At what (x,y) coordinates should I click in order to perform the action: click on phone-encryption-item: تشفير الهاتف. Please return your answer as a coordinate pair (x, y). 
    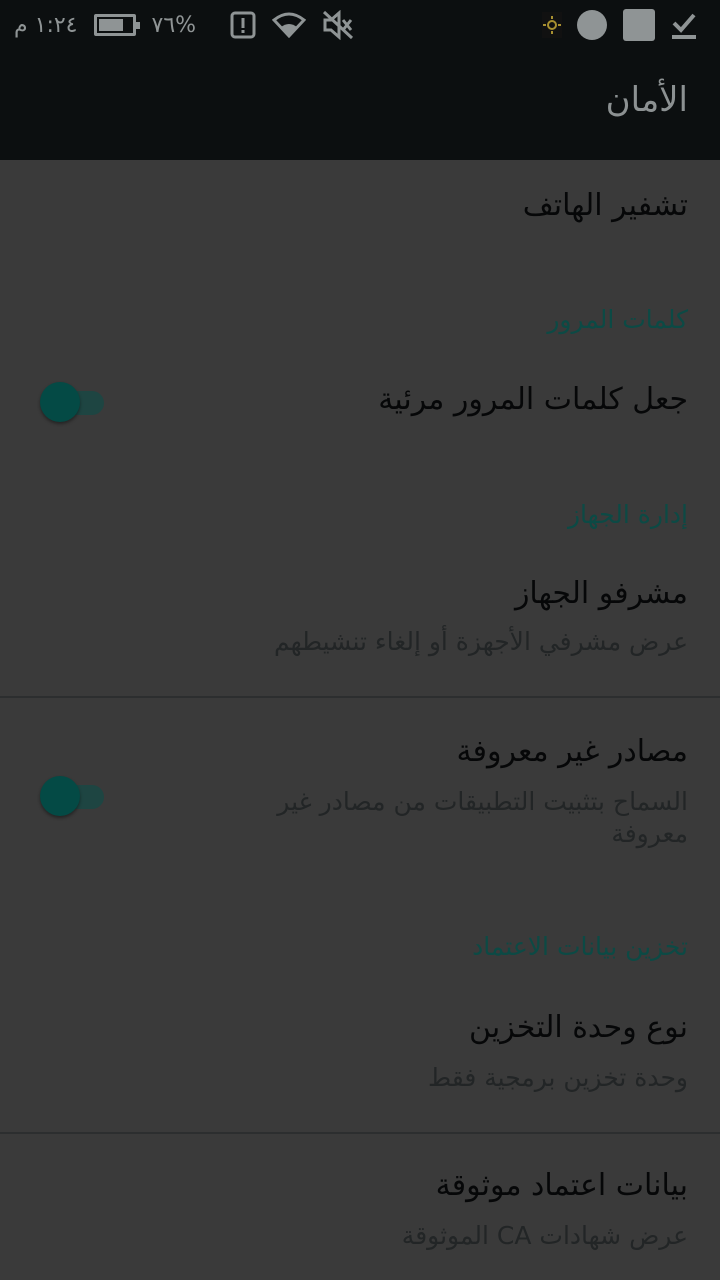
    Looking at the image, I should click on (360, 210).